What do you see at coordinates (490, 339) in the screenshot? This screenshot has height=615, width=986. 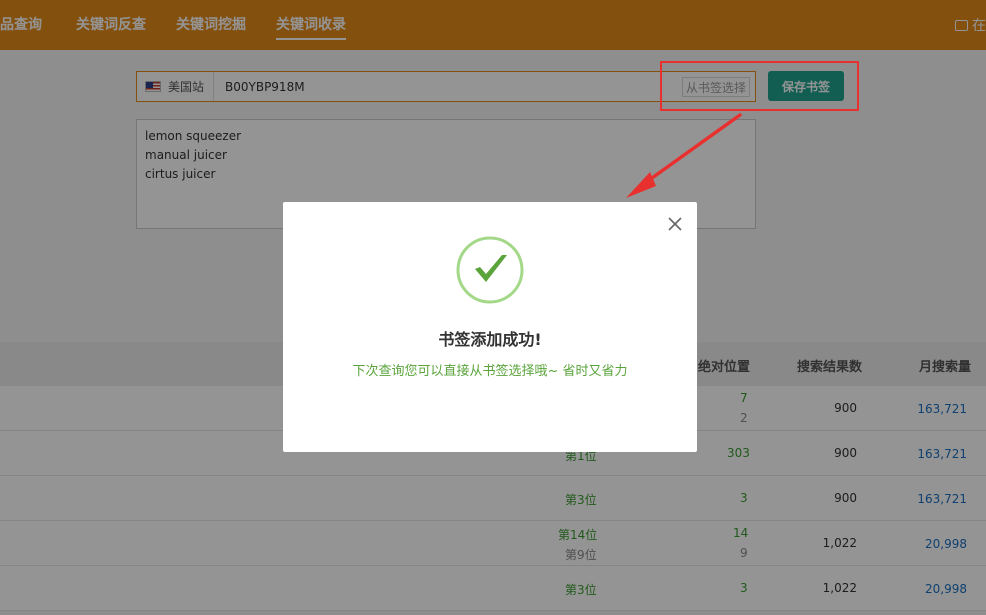 I see `modal-title: 书签添加成功!` at bounding box center [490, 339].